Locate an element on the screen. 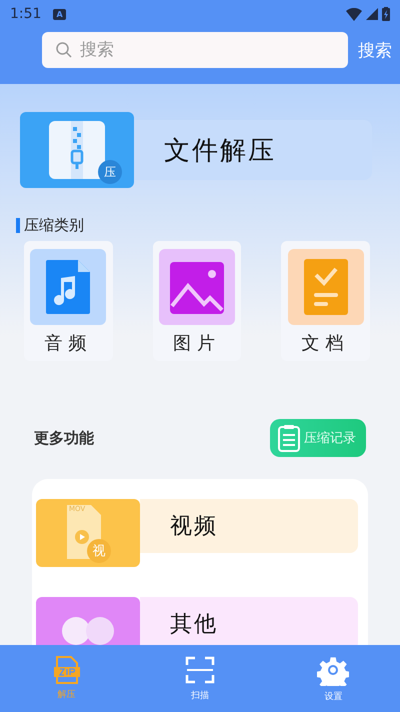  notification-icon: A is located at coordinates (59, 14).